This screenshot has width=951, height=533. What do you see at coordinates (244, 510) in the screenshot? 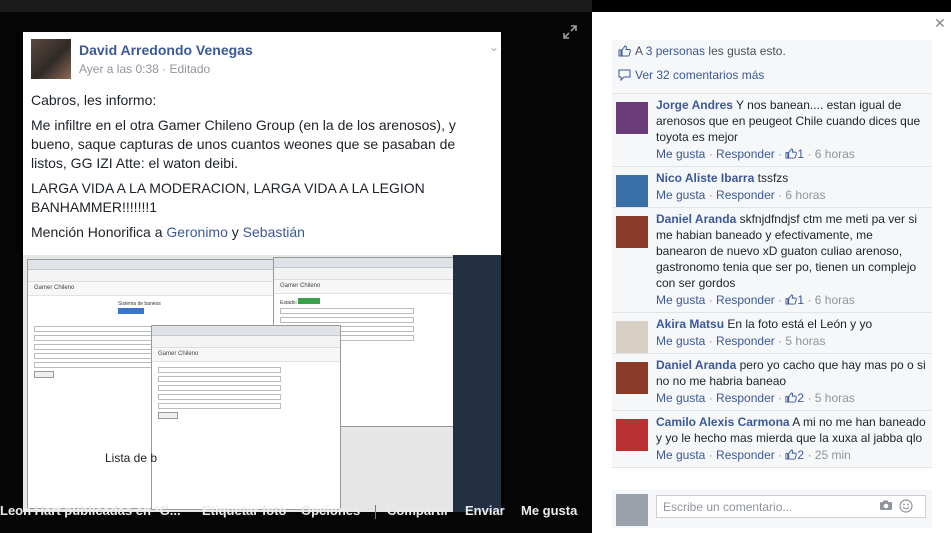
I see `tag-photo-button: Etiquetar foto` at bounding box center [244, 510].